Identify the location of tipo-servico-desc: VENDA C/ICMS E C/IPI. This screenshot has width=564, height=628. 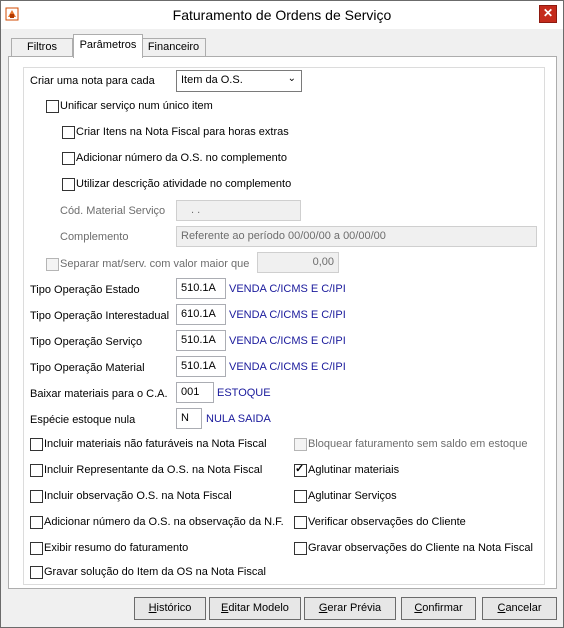
(287, 341).